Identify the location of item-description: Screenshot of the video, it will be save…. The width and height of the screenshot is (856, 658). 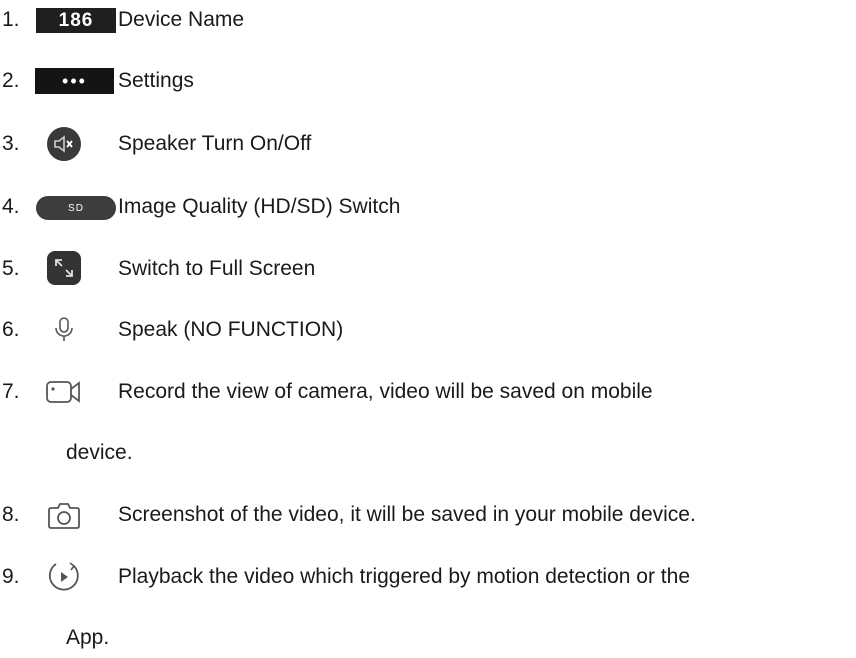
(407, 514).